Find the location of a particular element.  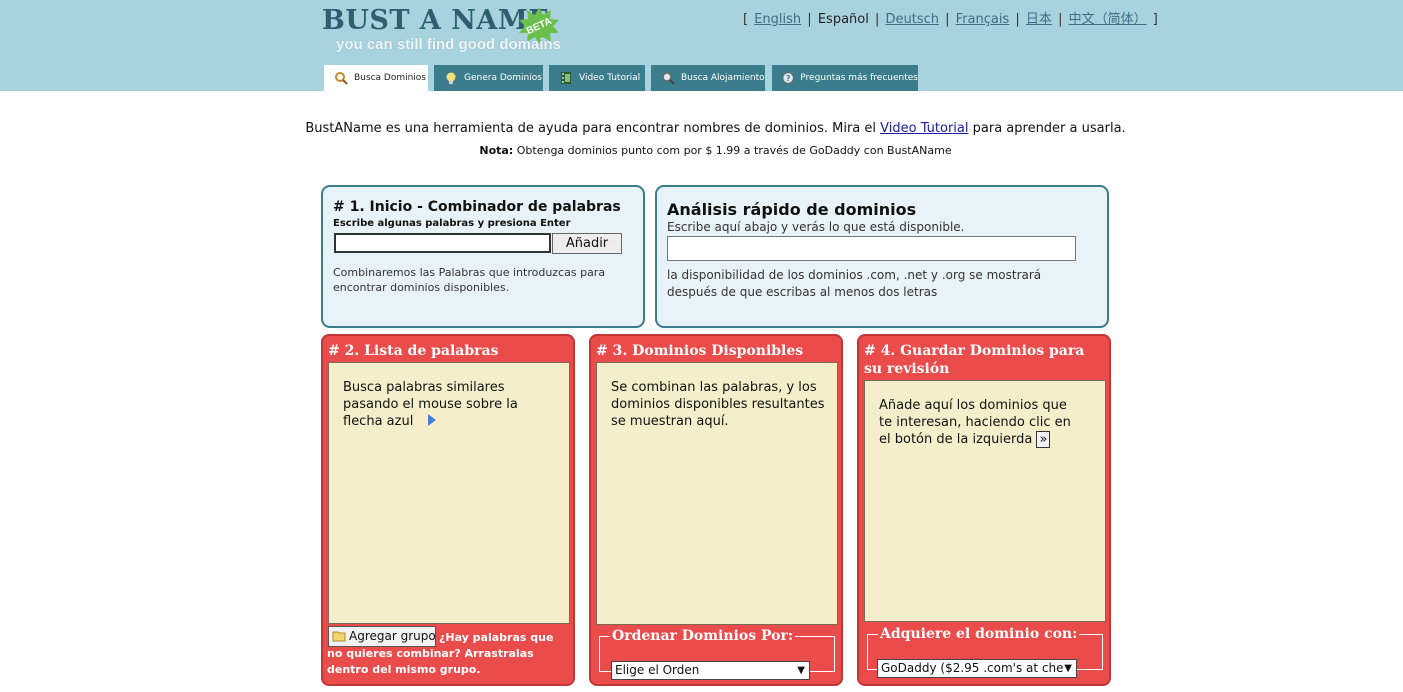

tab-video-tutorial: Video Tutorial is located at coordinates (597, 78).